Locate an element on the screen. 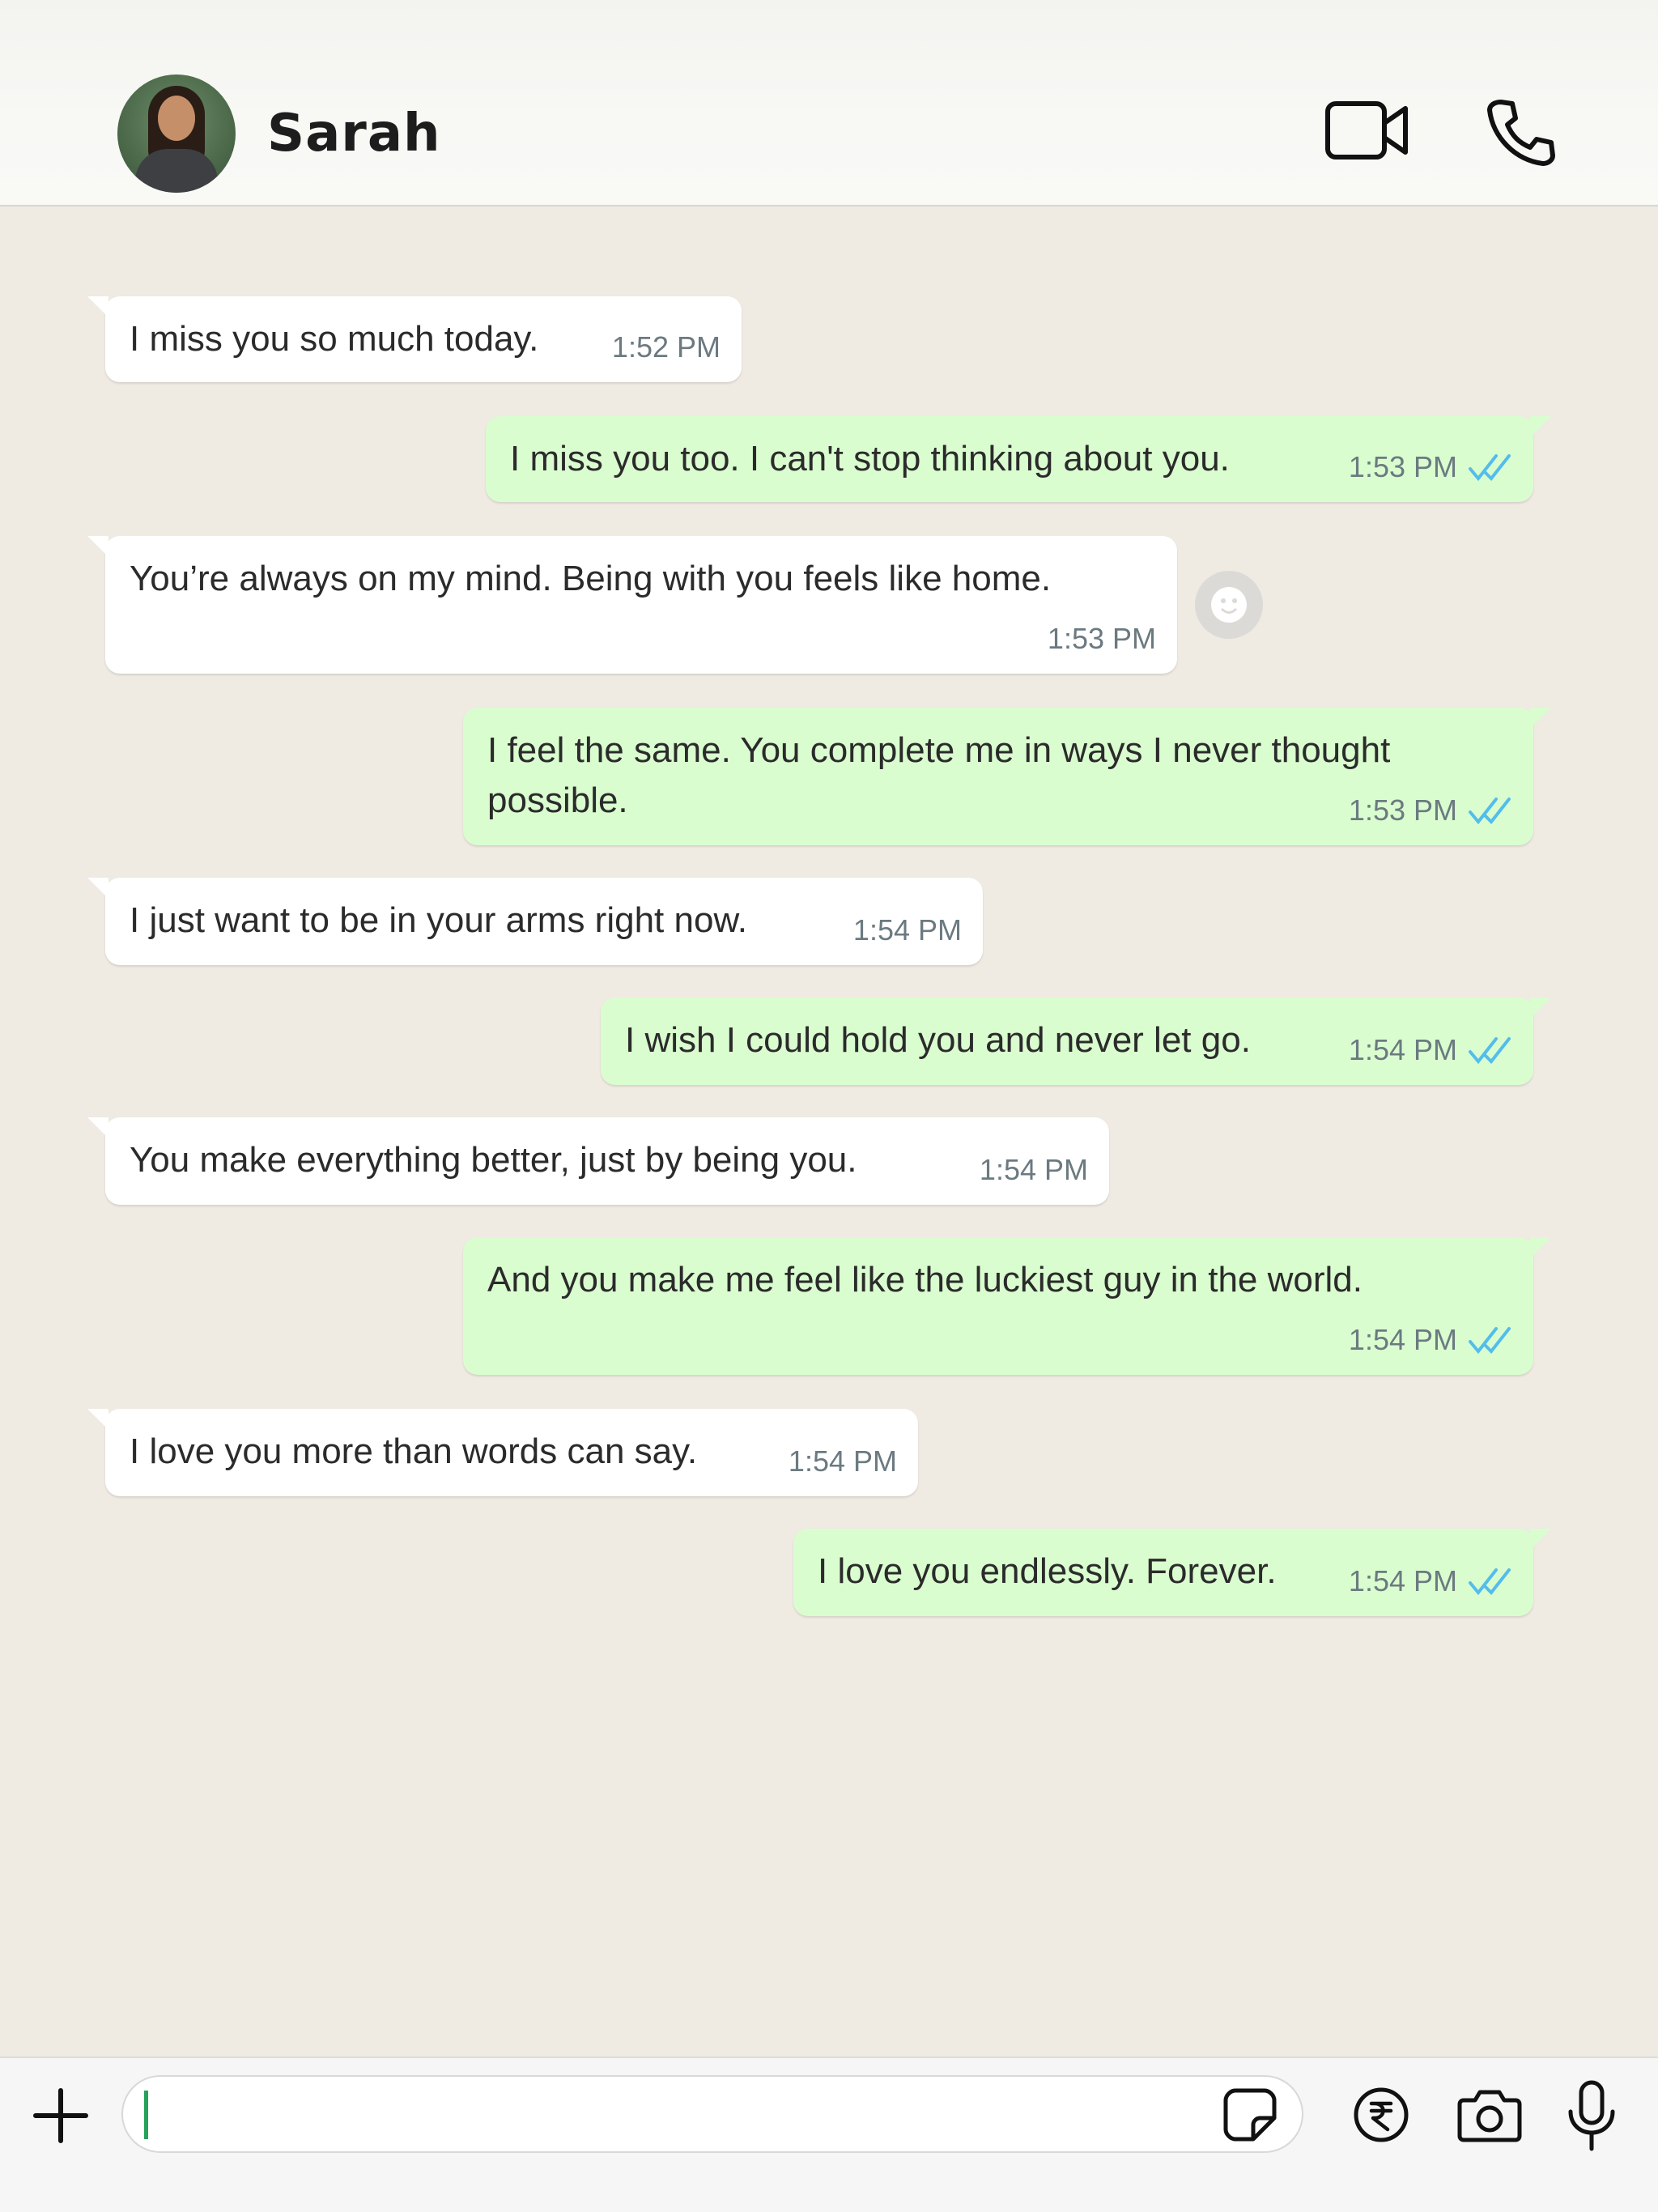  camera-icon is located at coordinates (1489, 2115).